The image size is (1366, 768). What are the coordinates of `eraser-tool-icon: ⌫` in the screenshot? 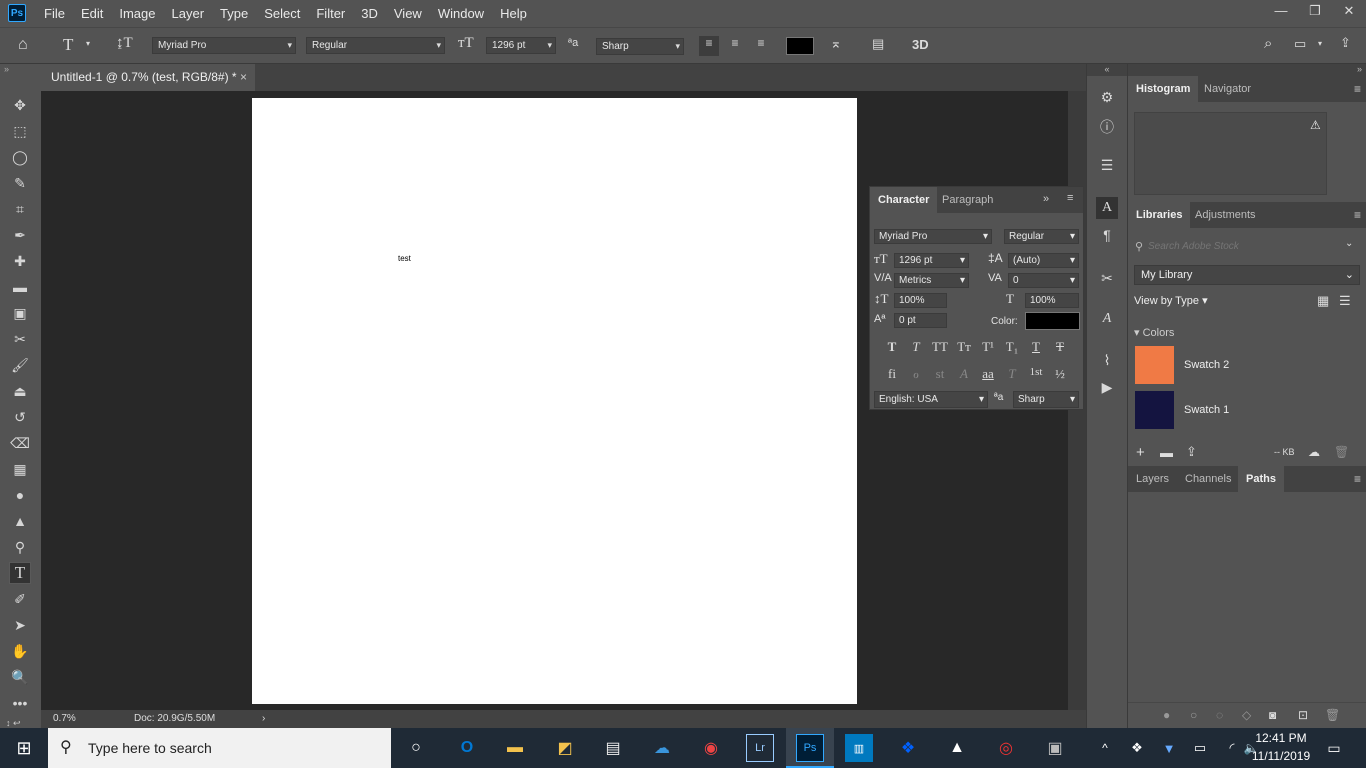 It's located at (20, 443).